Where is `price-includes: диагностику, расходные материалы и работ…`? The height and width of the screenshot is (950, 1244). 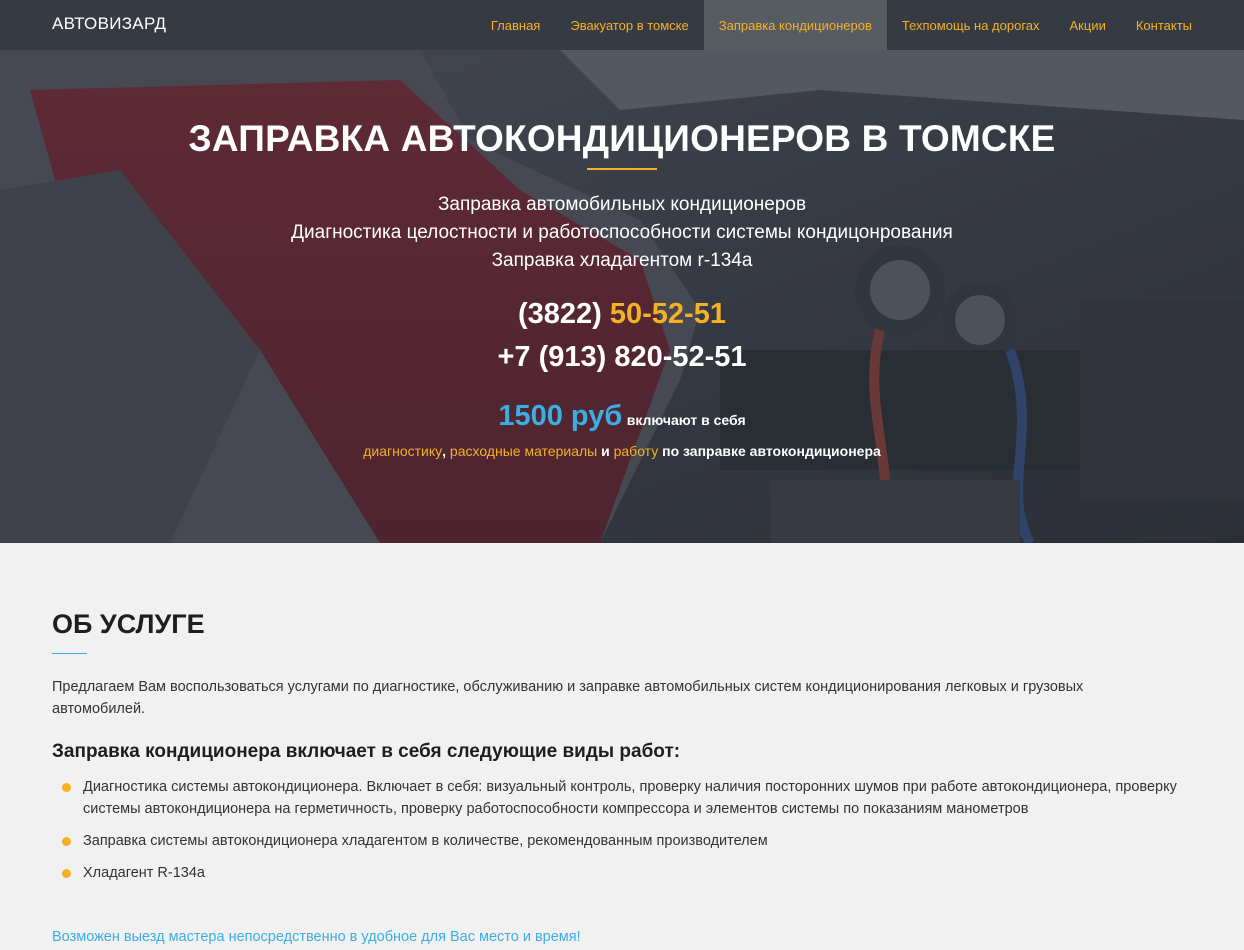 price-includes: диагностику, расходные материалы и работ… is located at coordinates (622, 451).